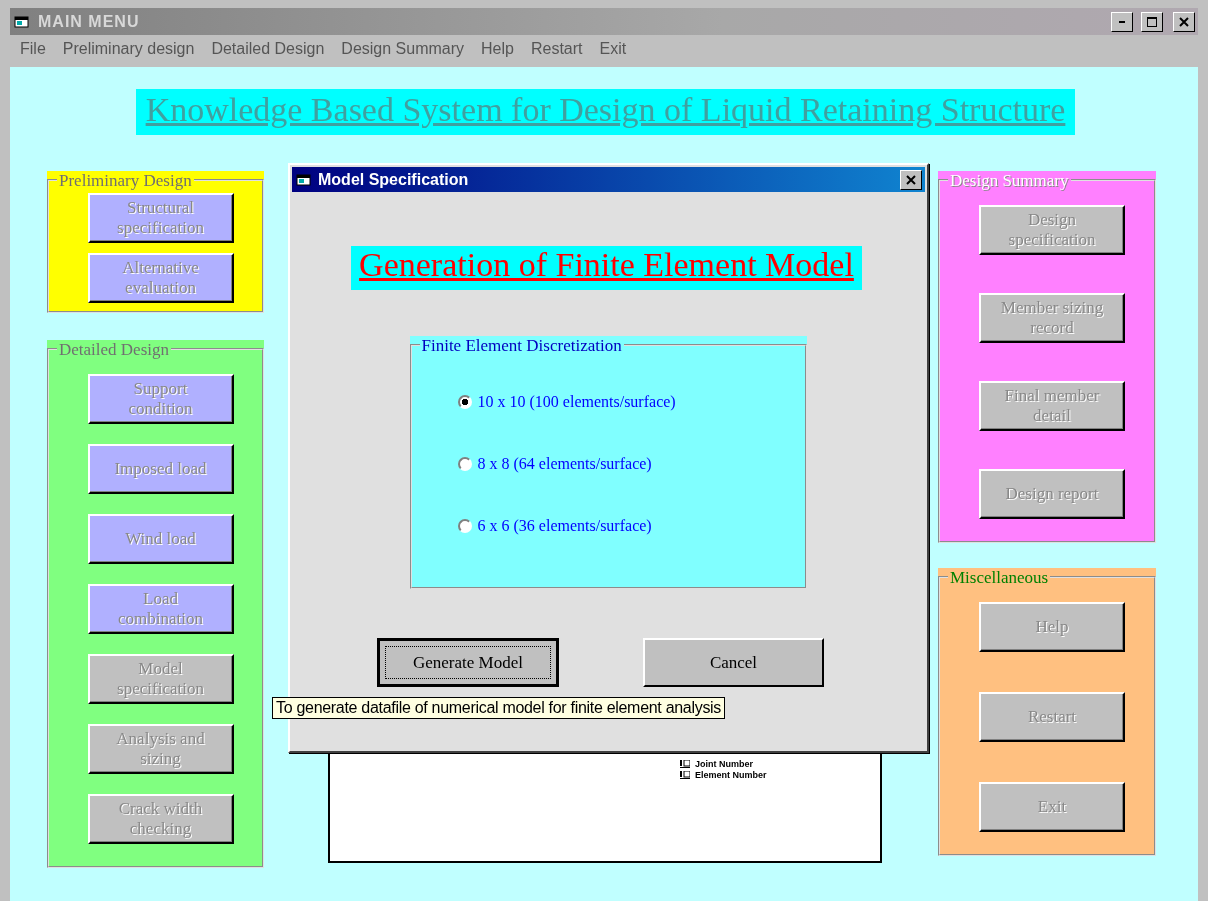  What do you see at coordinates (499, 708) in the screenshot?
I see `tooltip: To generate datafile of numerical model for finite element analysis` at bounding box center [499, 708].